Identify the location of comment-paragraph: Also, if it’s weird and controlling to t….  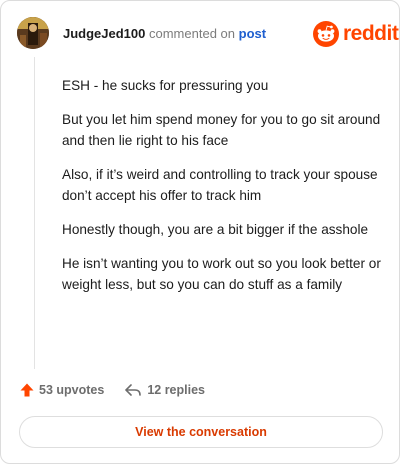
(220, 185).